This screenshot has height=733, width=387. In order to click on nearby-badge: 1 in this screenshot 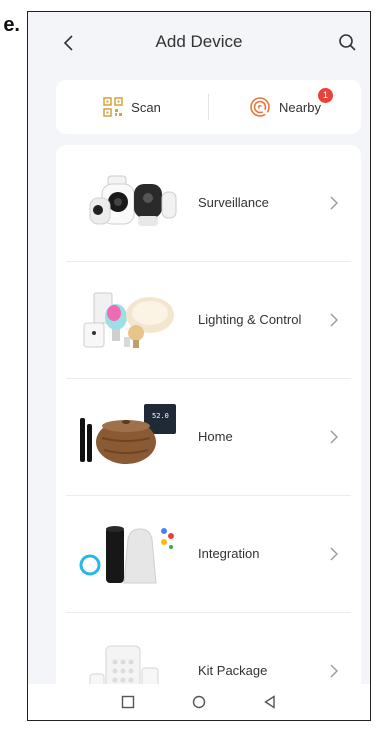, I will do `click(325, 95)`.